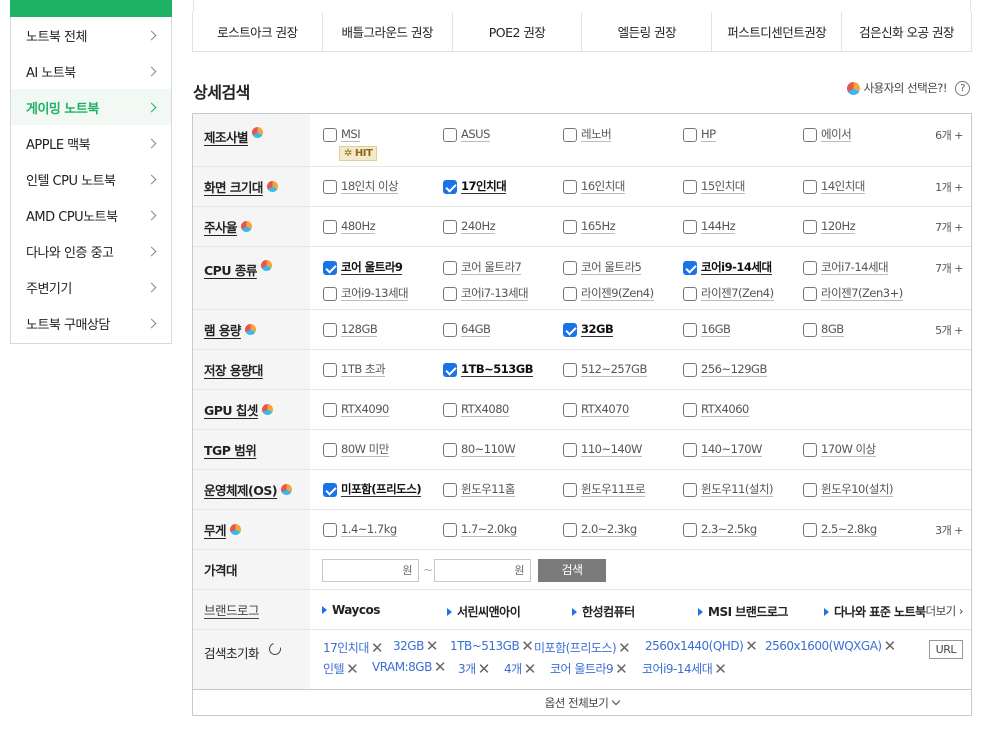  Describe the element at coordinates (840, 529) in the screenshot. I see `filter-option: 2.5~2.8kg` at that location.